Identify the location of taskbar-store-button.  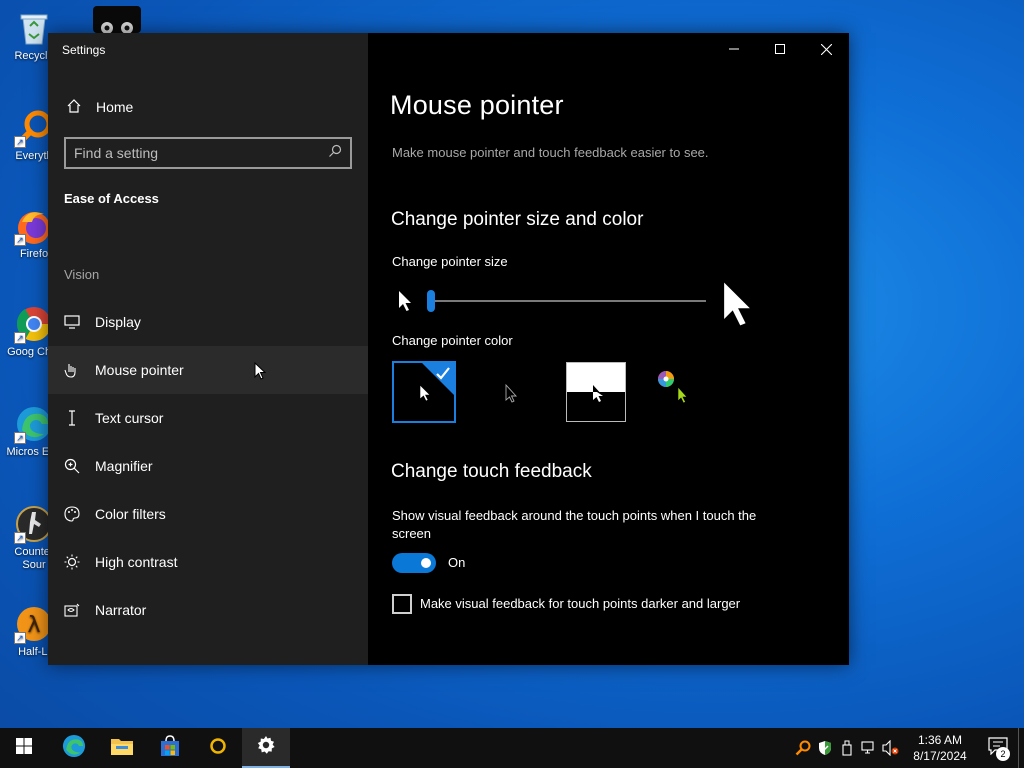
(170, 748).